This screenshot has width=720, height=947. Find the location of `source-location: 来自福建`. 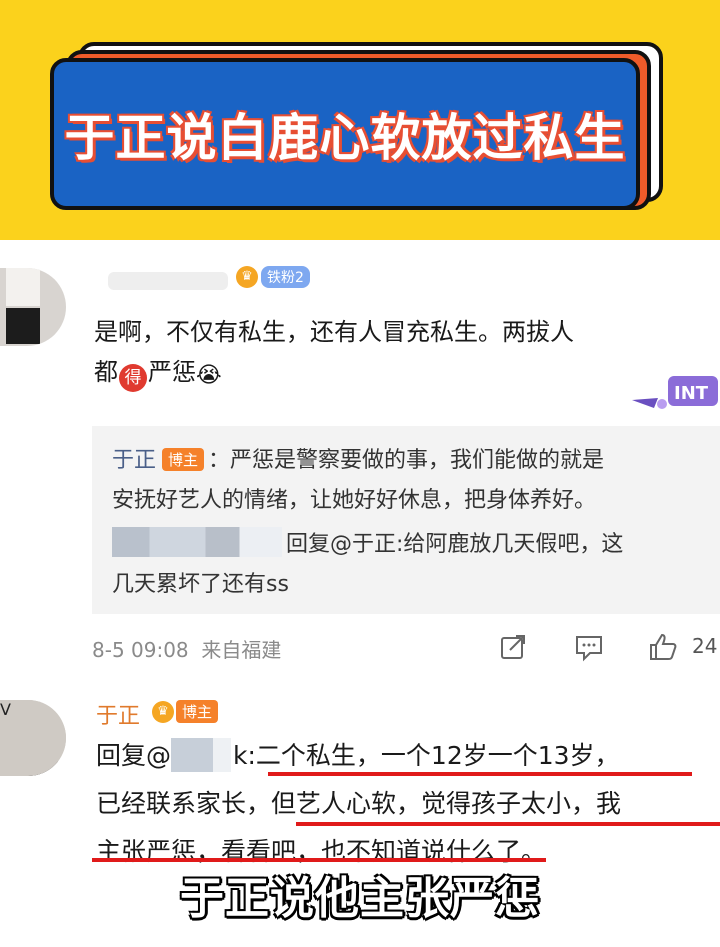

source-location: 来自福建 is located at coordinates (241, 650).